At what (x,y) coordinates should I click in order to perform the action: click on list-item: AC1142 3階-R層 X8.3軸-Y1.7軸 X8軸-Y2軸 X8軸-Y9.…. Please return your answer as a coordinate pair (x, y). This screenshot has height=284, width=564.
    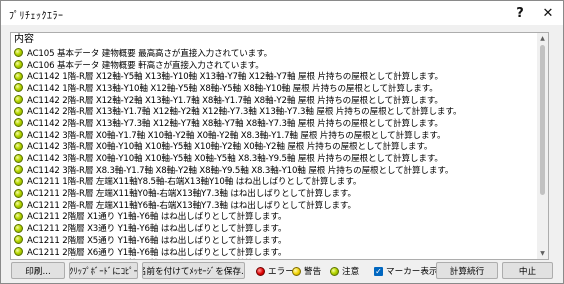
    Looking at the image, I should click on (273, 170).